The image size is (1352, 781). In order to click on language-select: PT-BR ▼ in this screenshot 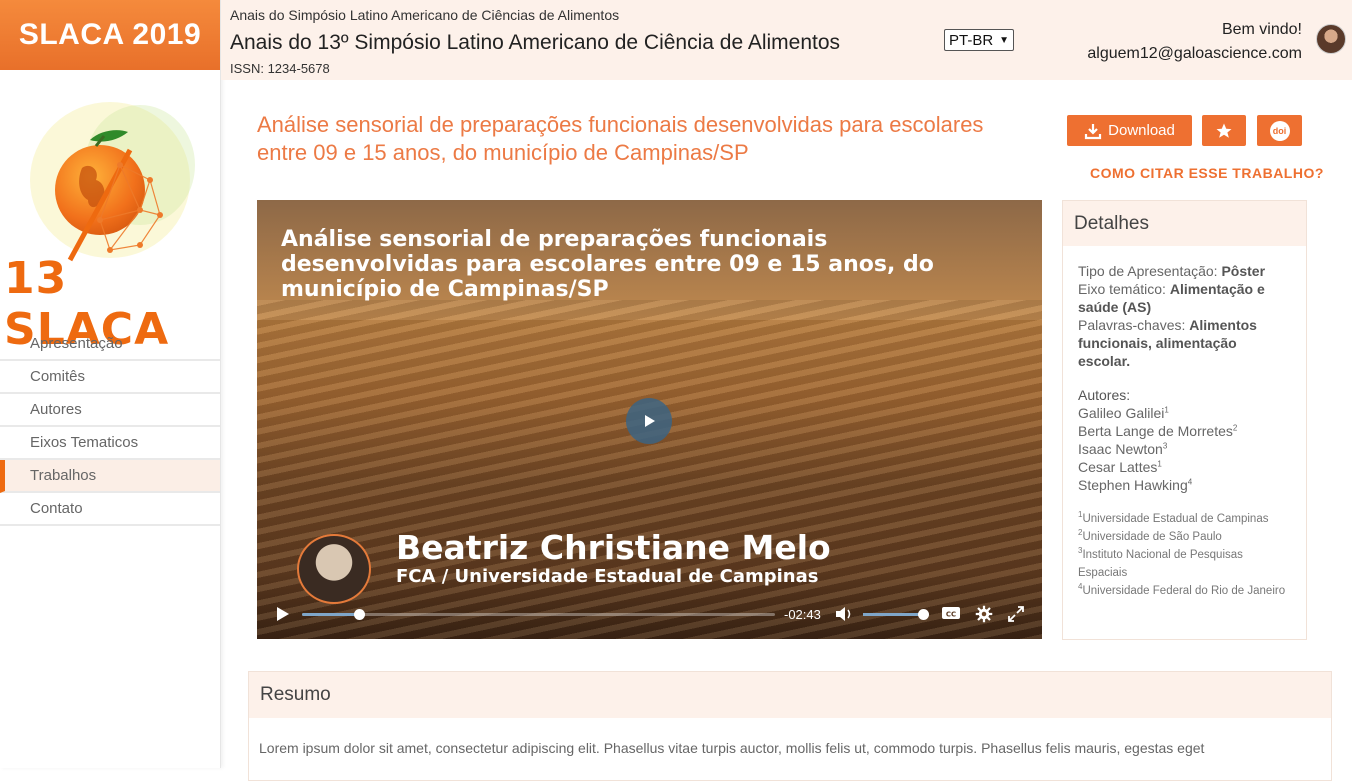, I will do `click(979, 40)`.